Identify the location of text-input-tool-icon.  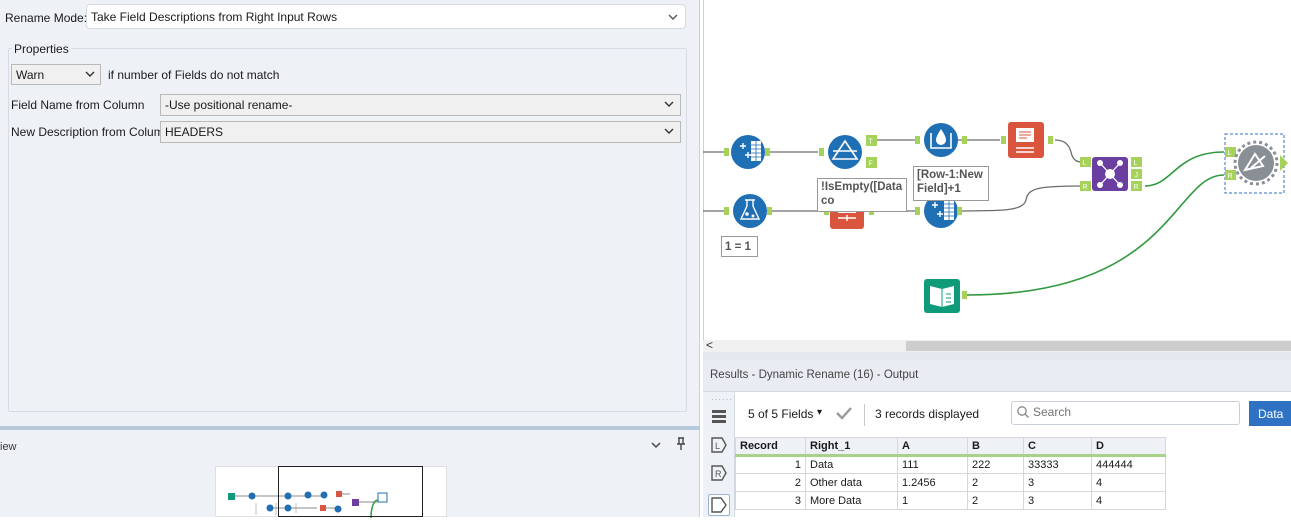
(945, 296).